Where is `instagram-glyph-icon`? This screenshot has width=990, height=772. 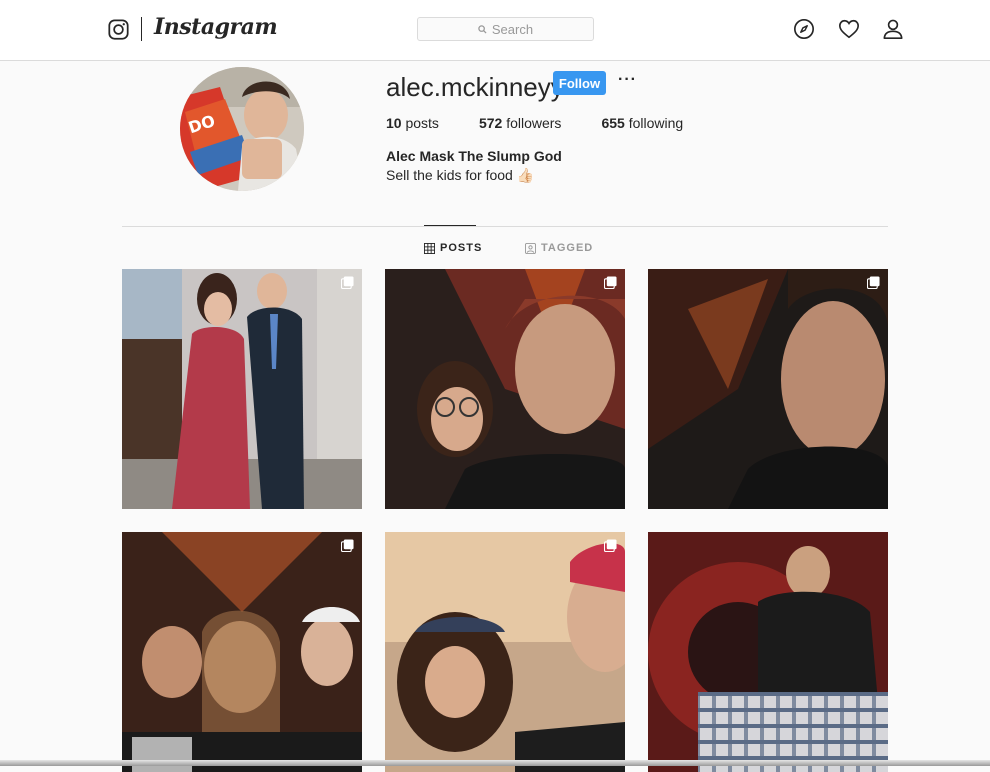
instagram-glyph-icon is located at coordinates (118, 29).